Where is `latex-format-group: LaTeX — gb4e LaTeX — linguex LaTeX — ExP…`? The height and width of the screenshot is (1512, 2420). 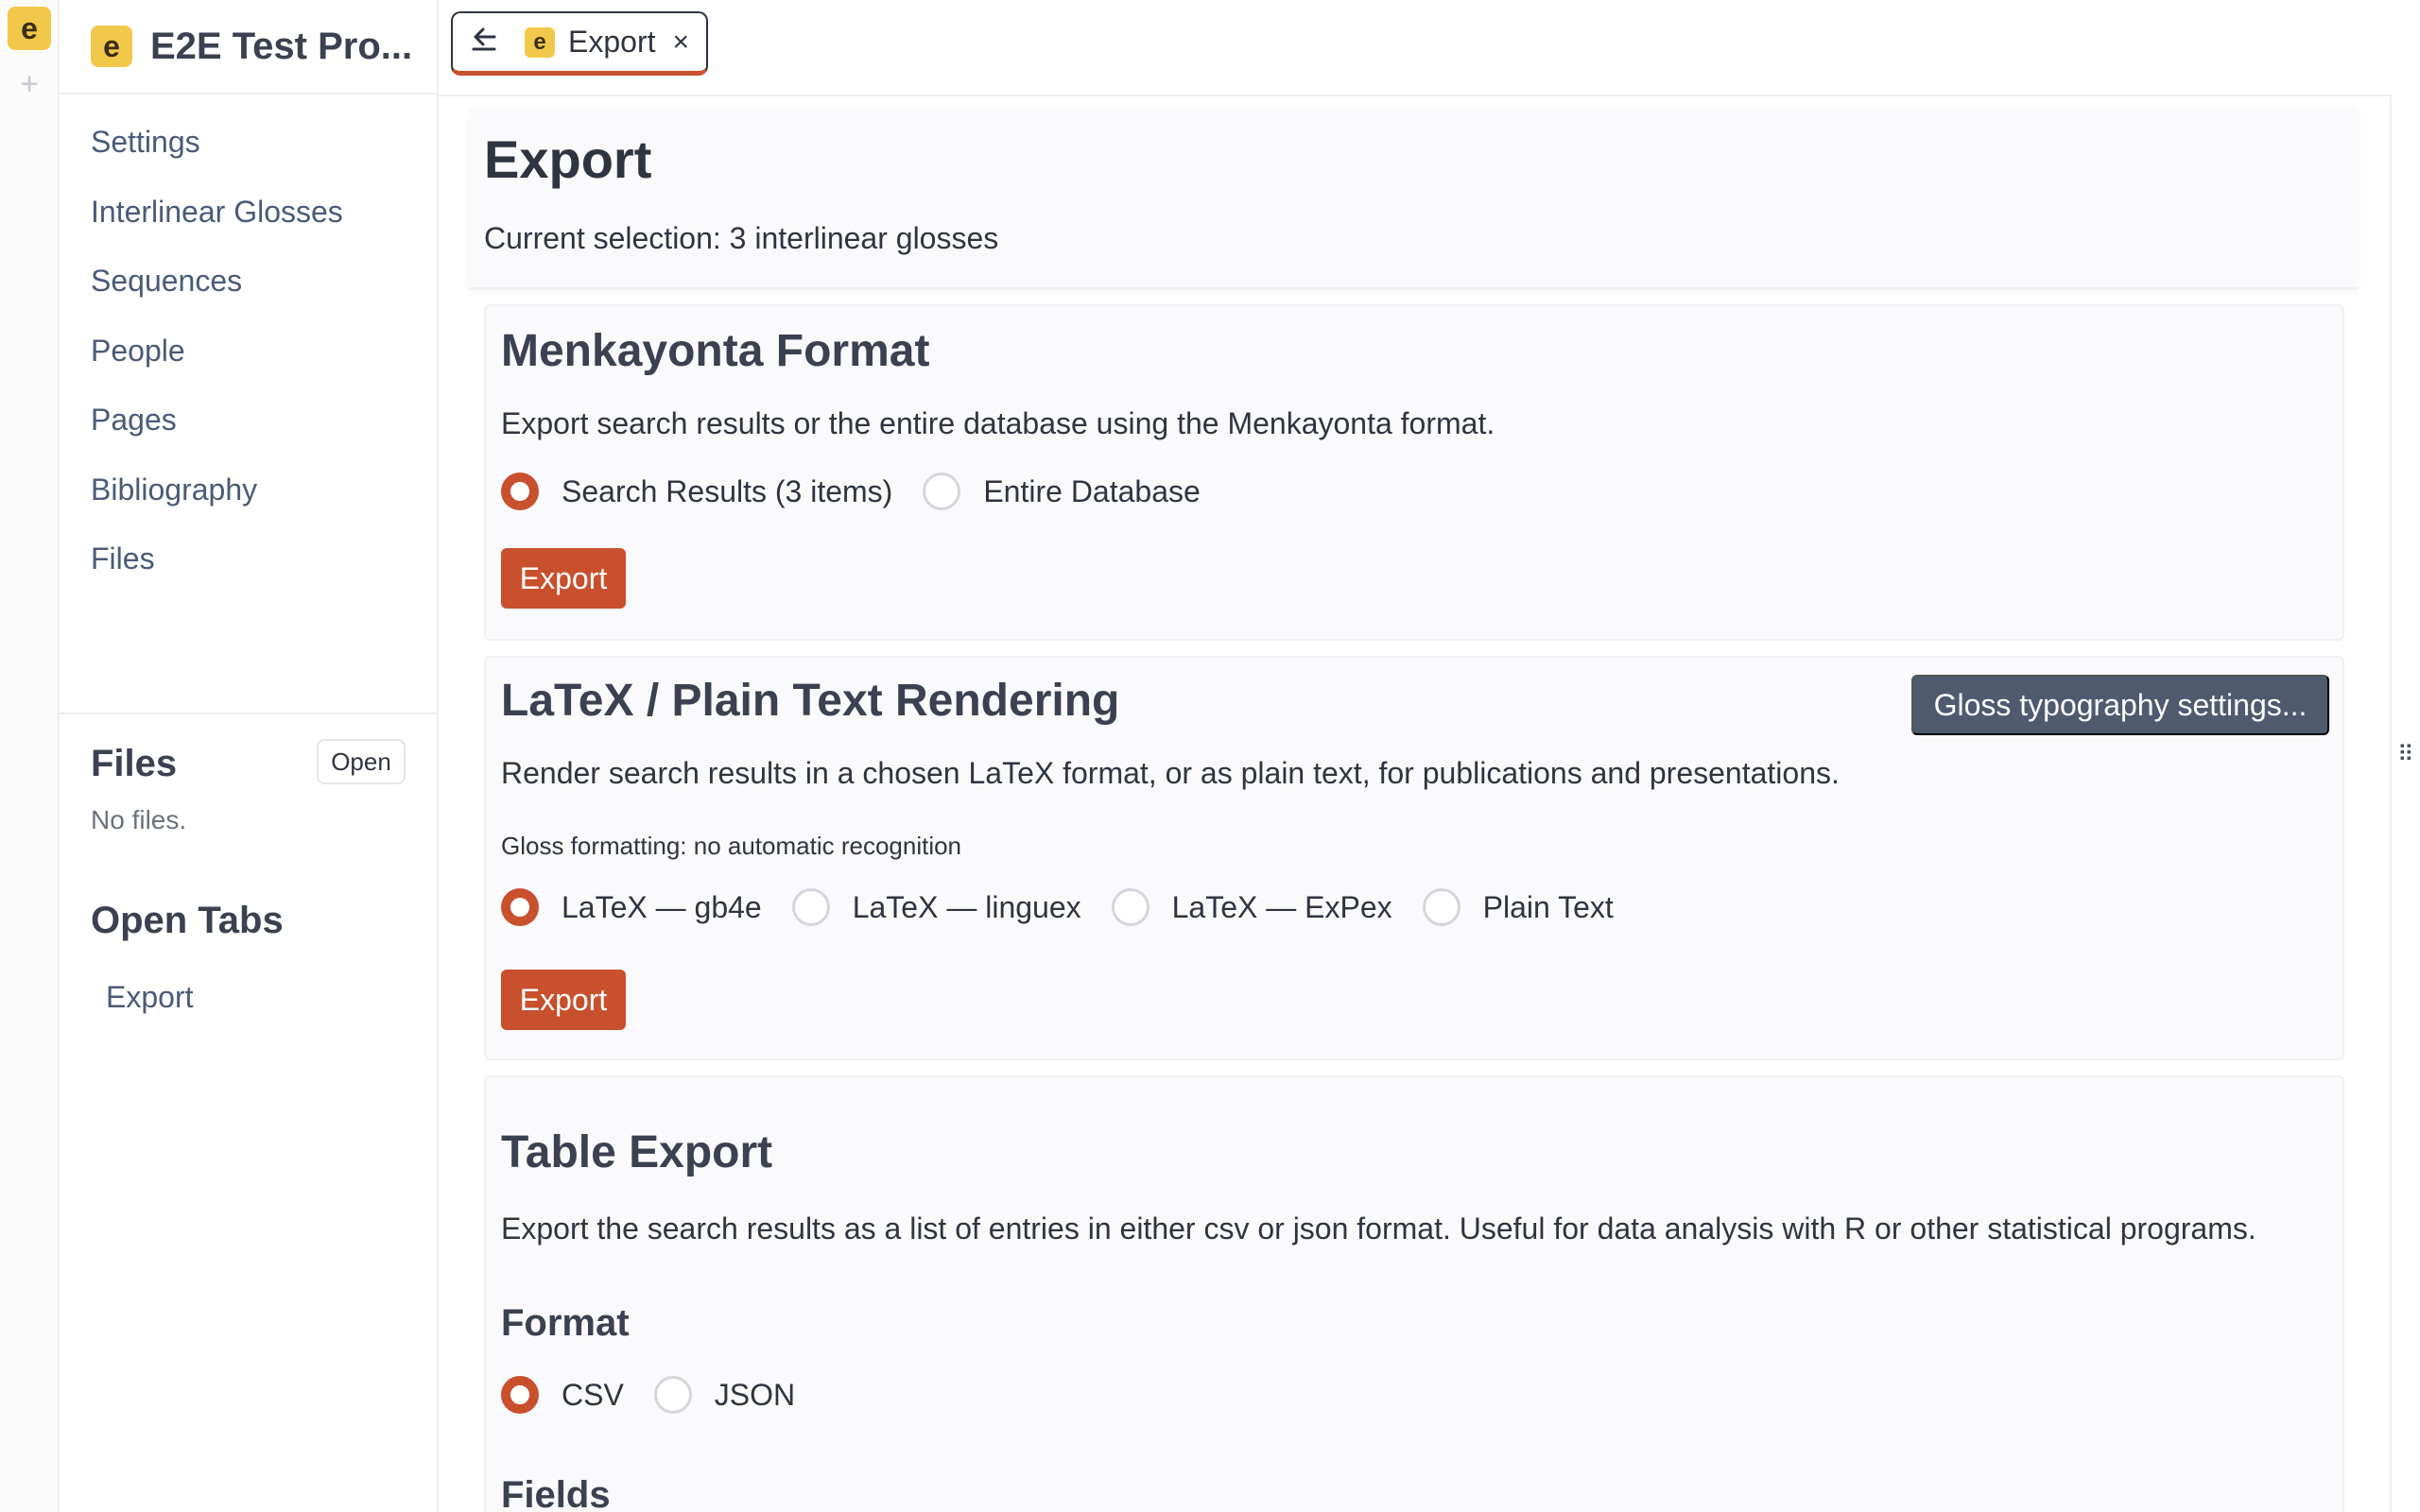 latex-format-group: LaTeX — gb4e LaTeX — linguex LaTeX — ExP… is located at coordinates (1072, 907).